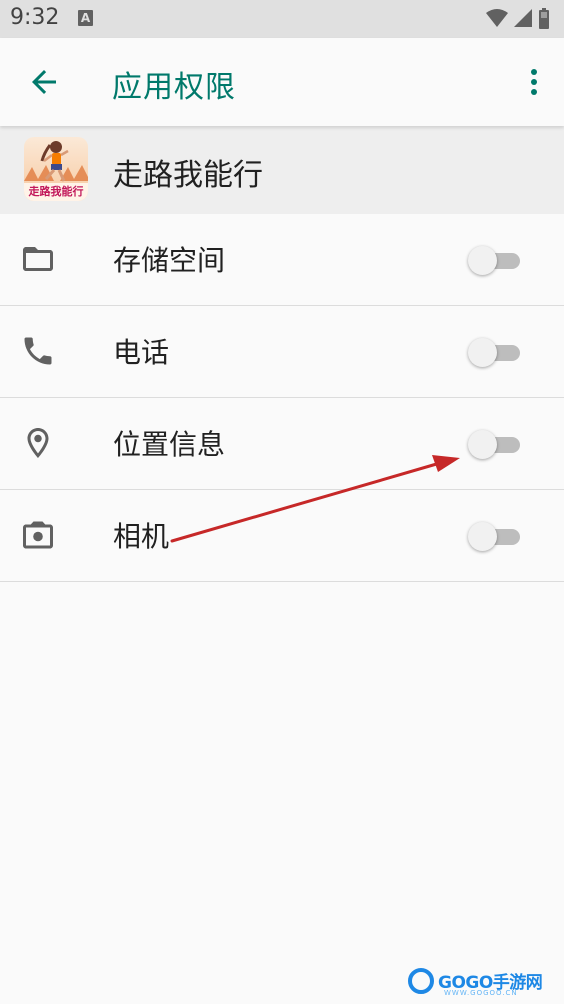 The image size is (564, 1004). I want to click on permission-row-camera: 相机, so click(282, 536).